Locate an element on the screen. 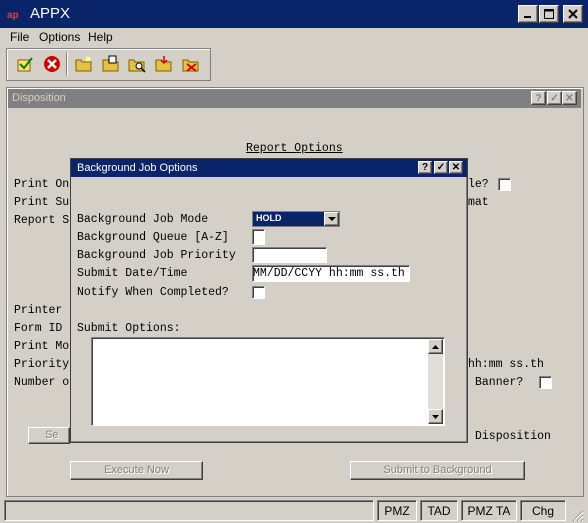 The width and height of the screenshot is (588, 523). disposition-ok-button: ✓ is located at coordinates (554, 98).